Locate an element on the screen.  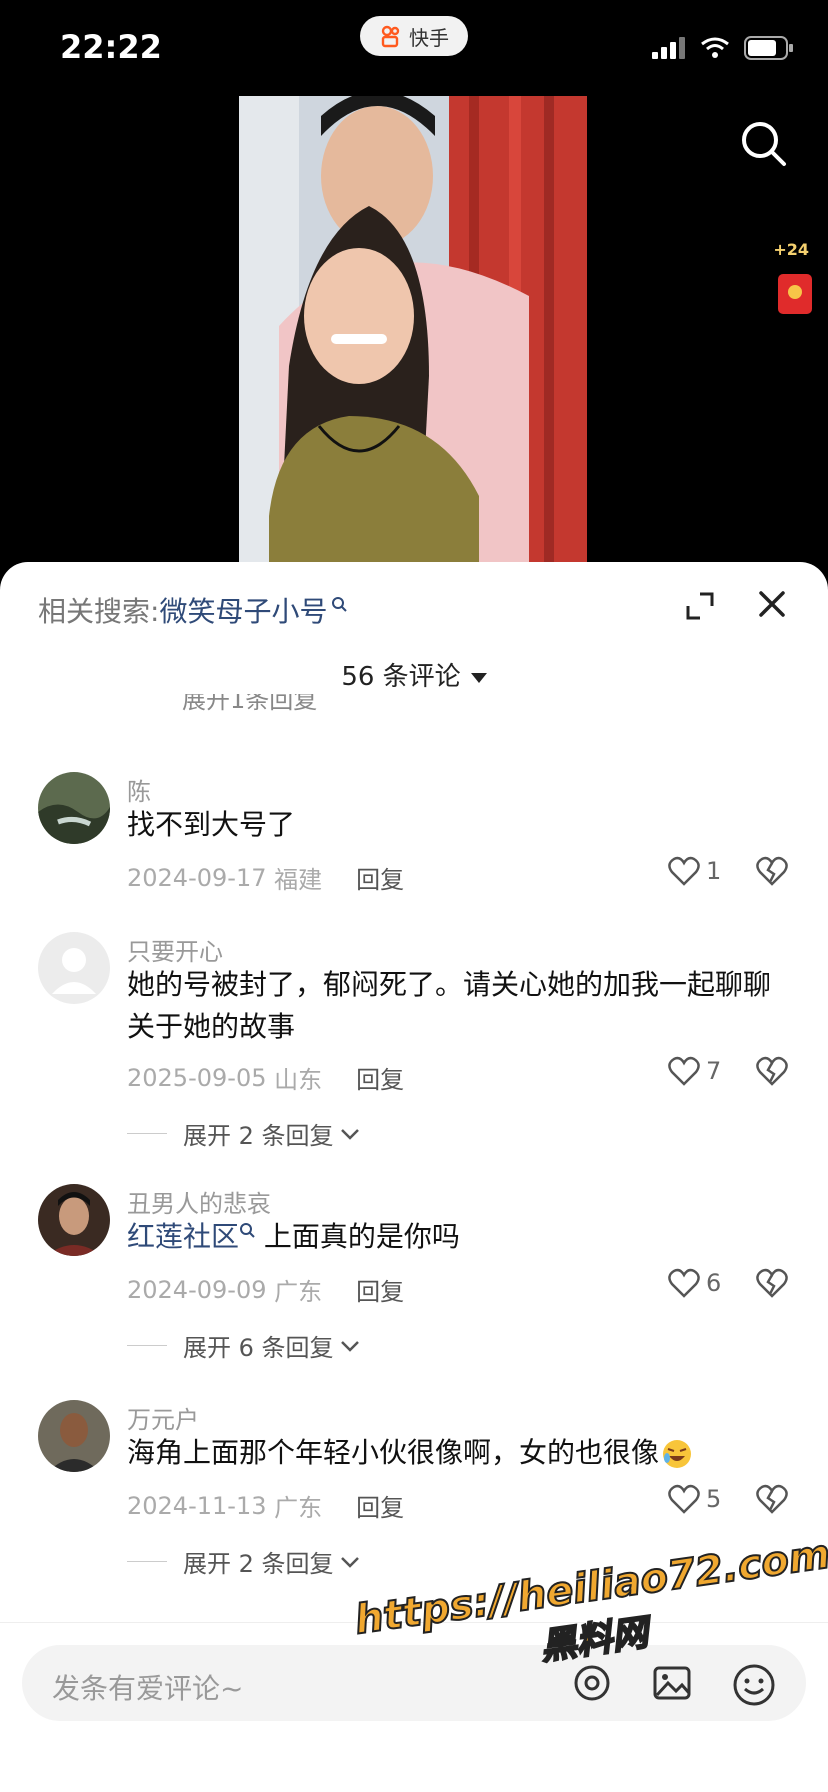
comment-meta: 2024-11-13 广东 回复 is located at coordinates (265, 1505).